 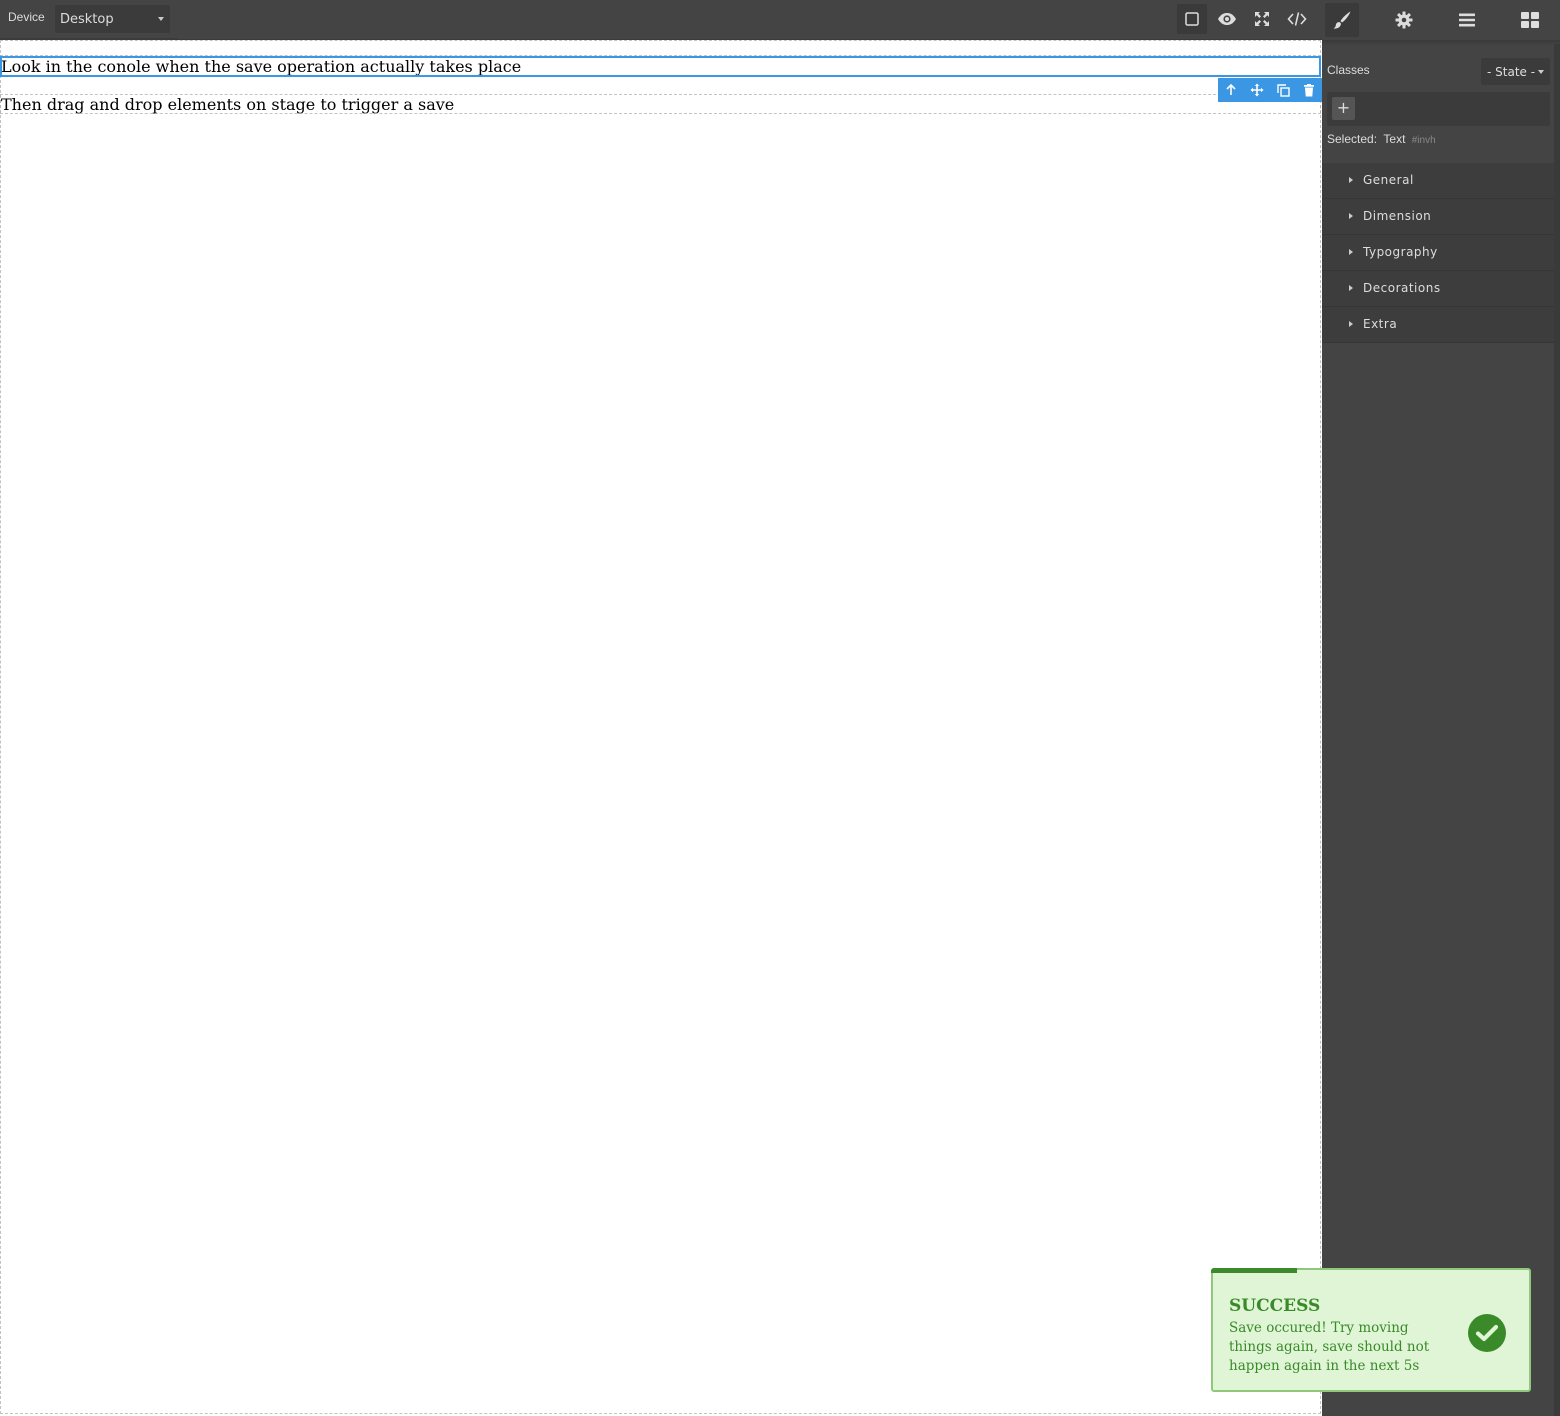 I want to click on toast-progress-bar, so click(x=1254, y=1270).